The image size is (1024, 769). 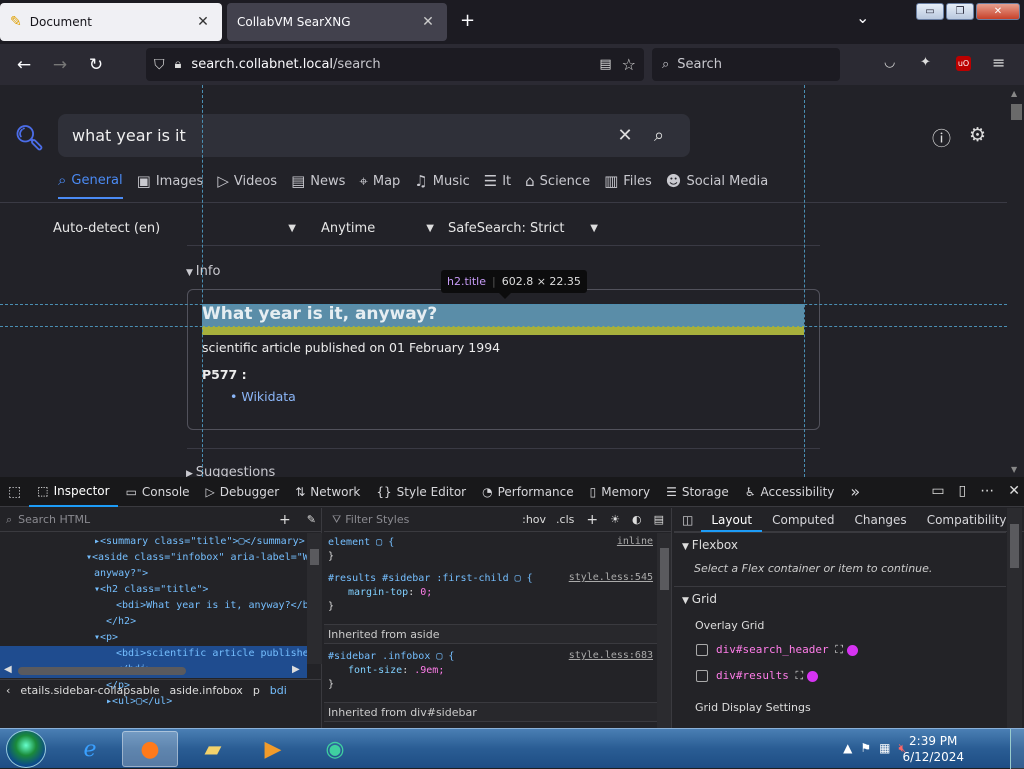 I want to click on lock-icon: 🔒︎, so click(x=178, y=64).